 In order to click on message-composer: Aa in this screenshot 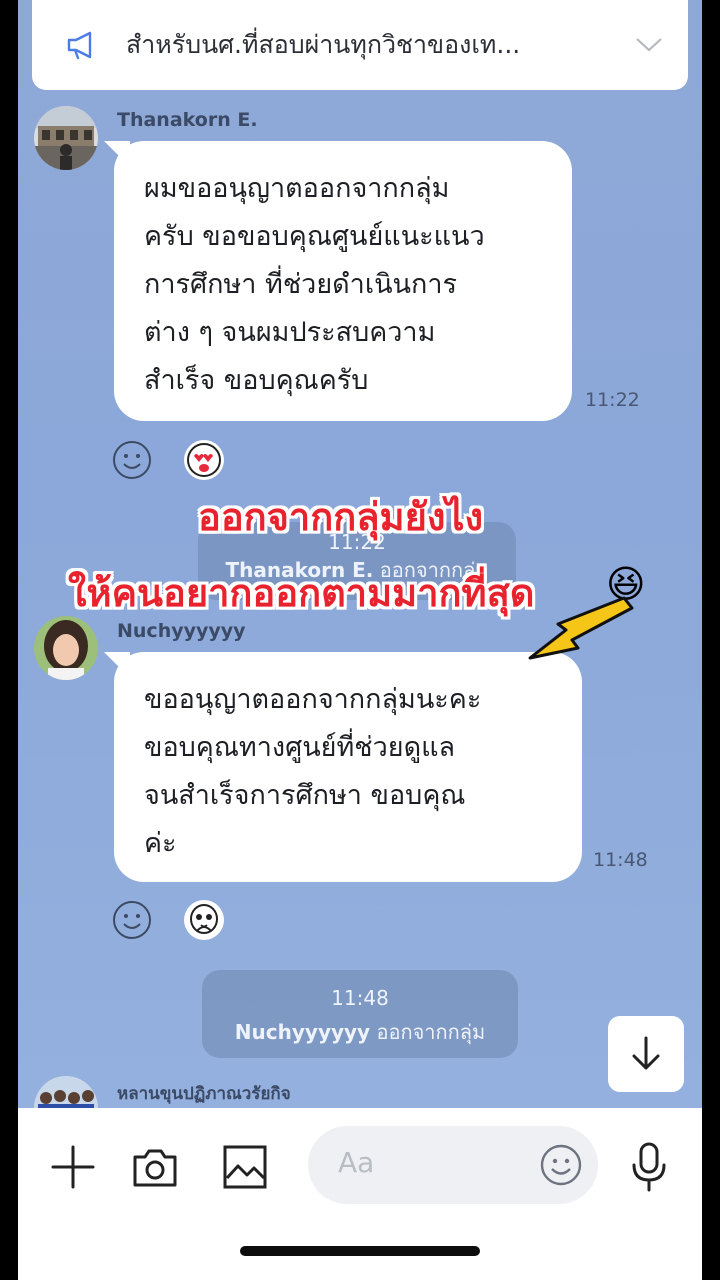, I will do `click(360, 1194)`.